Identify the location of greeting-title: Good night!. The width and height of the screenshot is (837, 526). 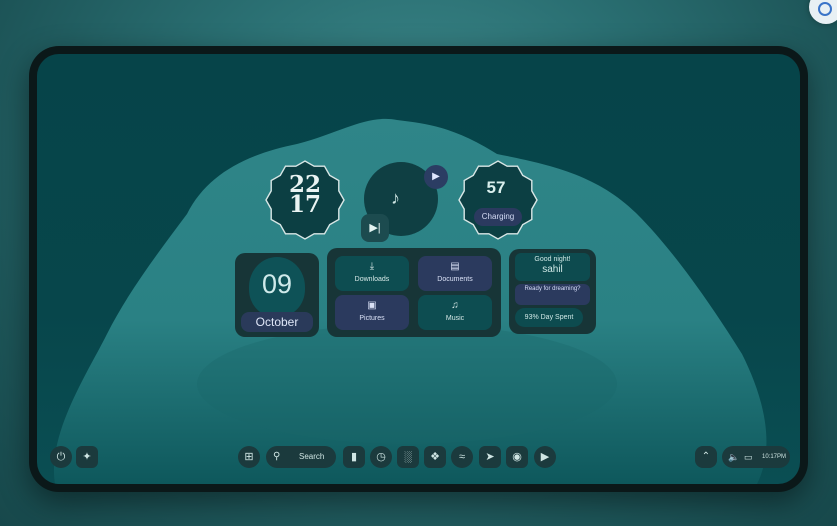
(552, 259).